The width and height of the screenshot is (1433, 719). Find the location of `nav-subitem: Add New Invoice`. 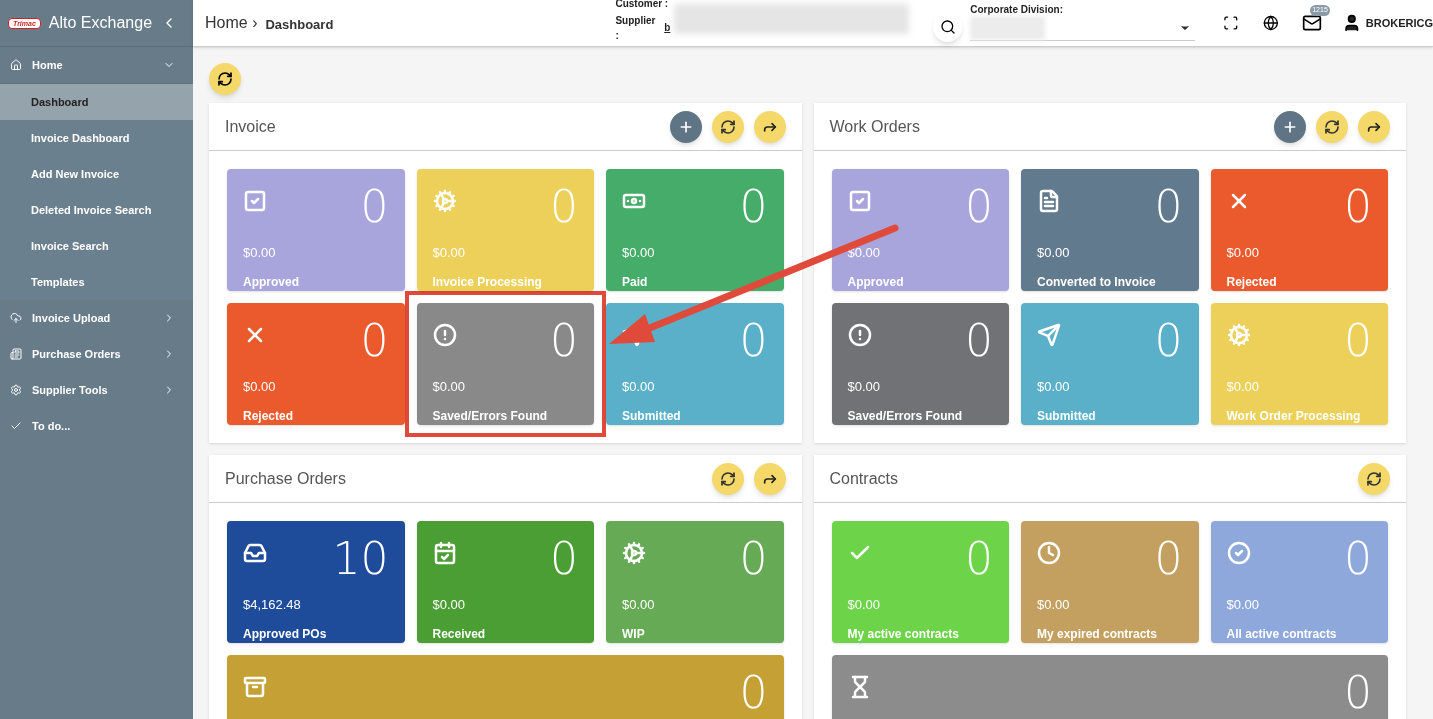

nav-subitem: Add New Invoice is located at coordinates (96, 174).